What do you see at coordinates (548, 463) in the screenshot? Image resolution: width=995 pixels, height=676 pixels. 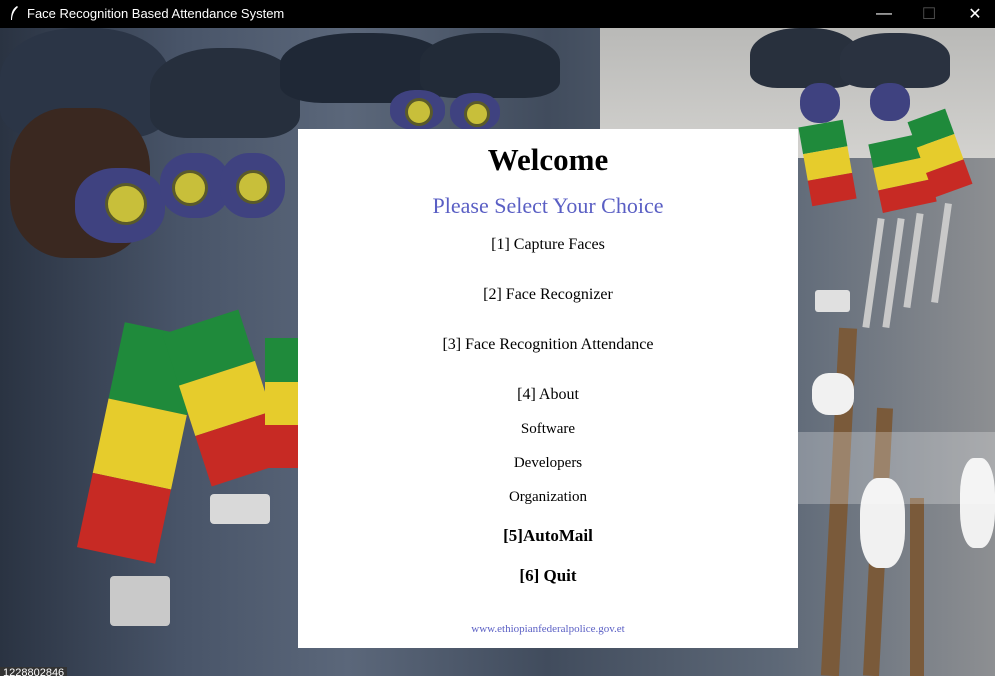 I see `about-developers-link: Developers` at bounding box center [548, 463].